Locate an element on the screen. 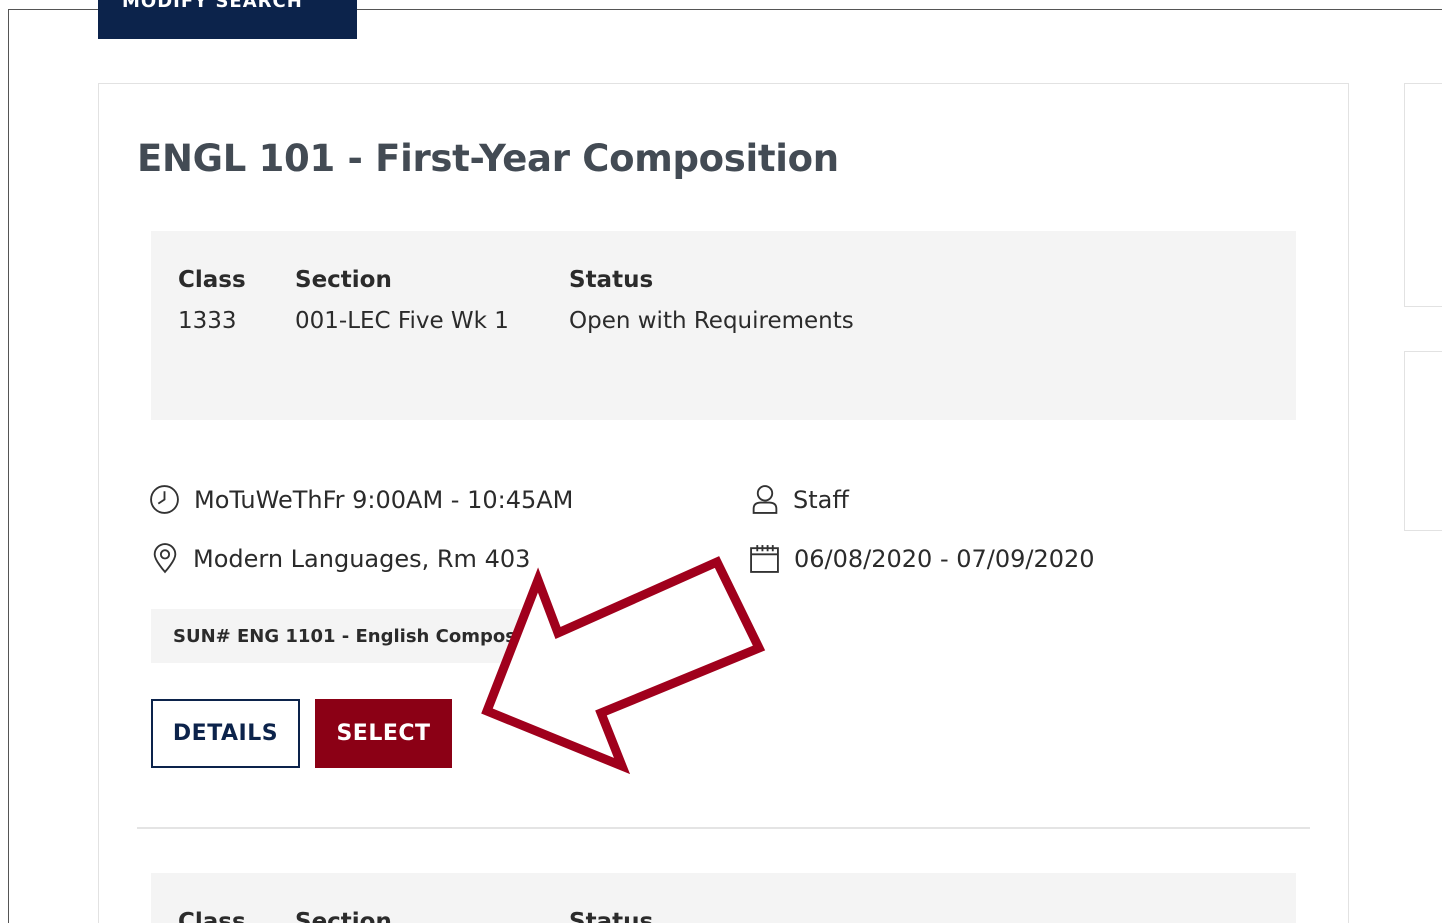 Image resolution: width=1442 pixels, height=923 pixels. modify-search-label: MODIFY SEARCH is located at coordinates (212, 6).